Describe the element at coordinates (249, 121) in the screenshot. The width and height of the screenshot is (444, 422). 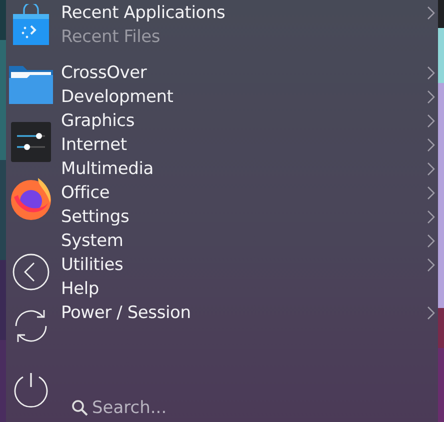
I see `menu-item: Graphics` at that location.